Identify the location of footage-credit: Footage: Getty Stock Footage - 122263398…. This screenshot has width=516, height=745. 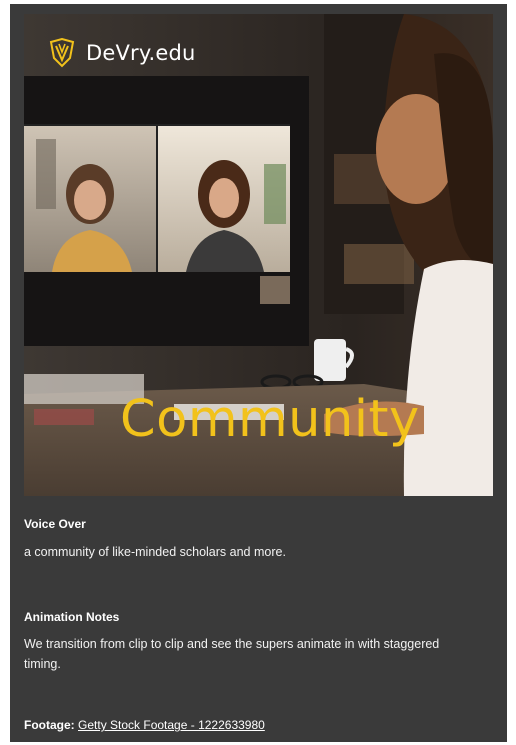
(144, 725).